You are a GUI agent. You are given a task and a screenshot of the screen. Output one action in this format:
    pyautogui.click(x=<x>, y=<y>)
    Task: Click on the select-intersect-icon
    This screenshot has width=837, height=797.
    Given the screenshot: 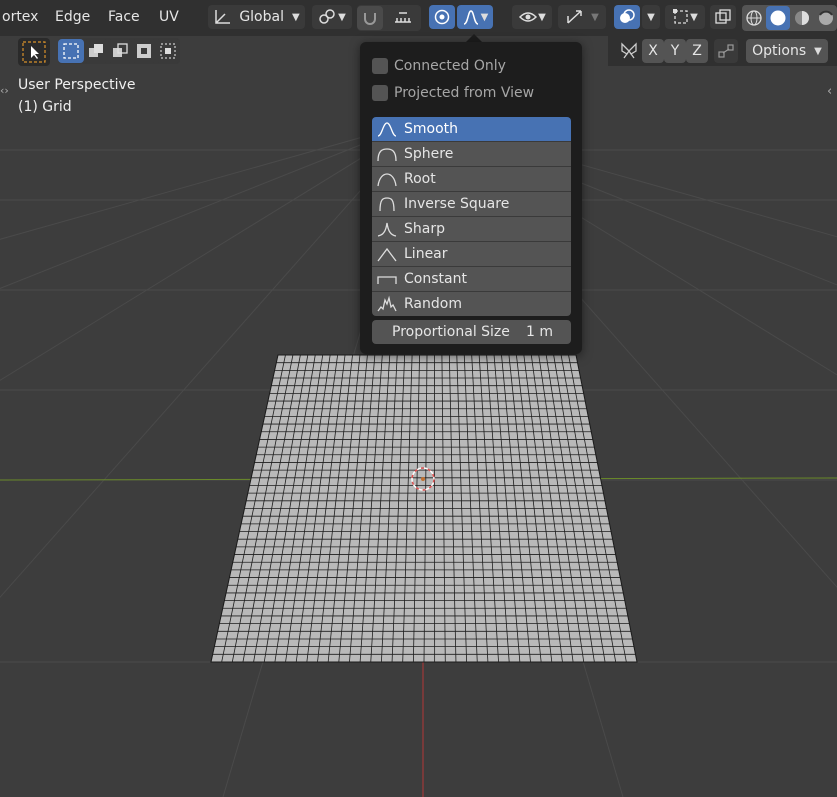 What is the action you would take?
    pyautogui.click(x=168, y=51)
    